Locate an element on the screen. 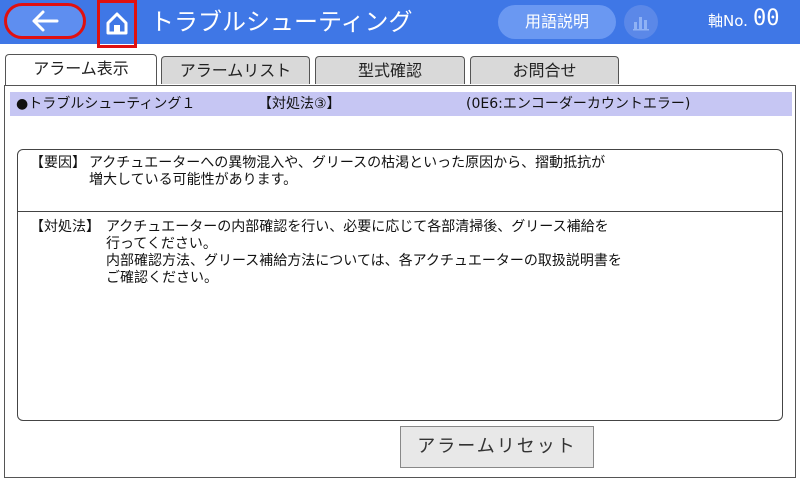 Image resolution: width=800 pixels, height=480 pixels. tab-bar: アラーム表示 アラームリスト 型式確認 お問合せ is located at coordinates (400, 69).